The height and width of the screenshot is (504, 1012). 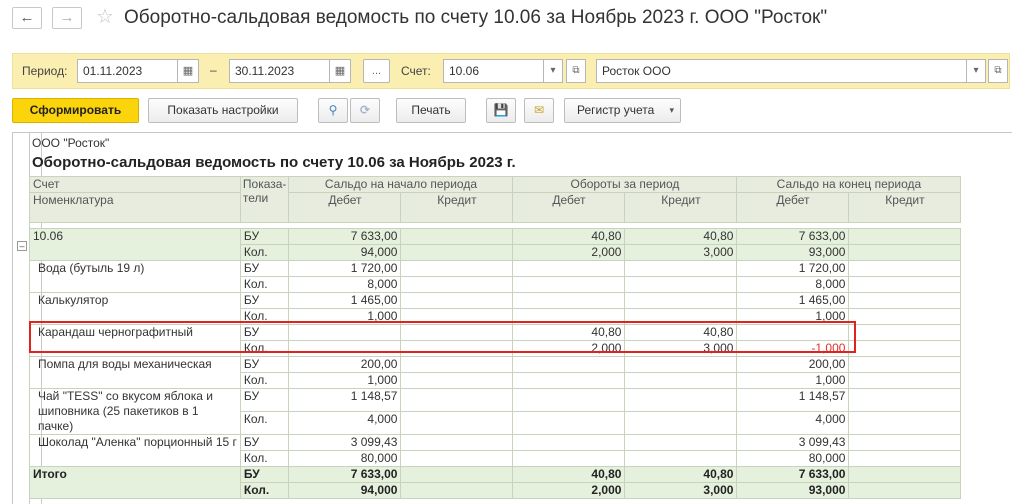 I want to click on organization-field: Росток ООО, so click(x=791, y=71).